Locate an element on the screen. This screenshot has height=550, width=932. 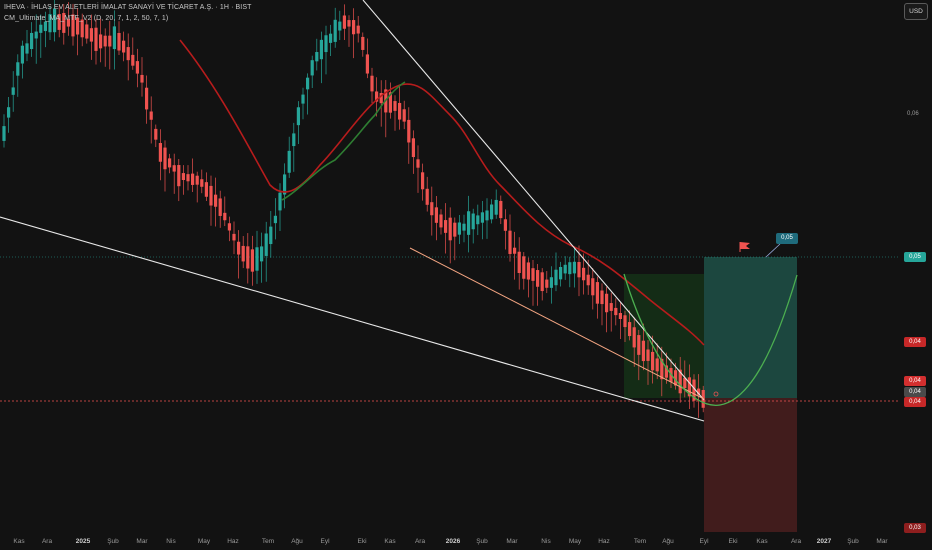
x-tick-label: Ağu is located at coordinates (297, 541).